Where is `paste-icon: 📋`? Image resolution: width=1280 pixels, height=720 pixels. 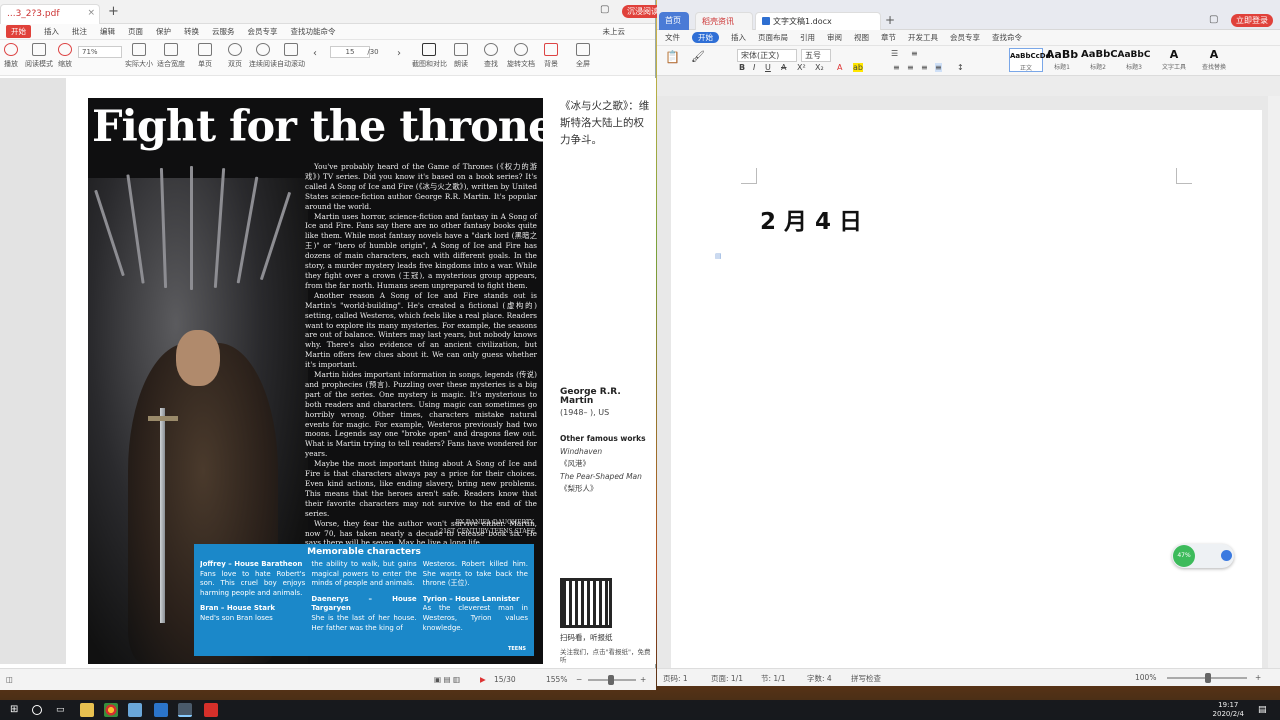
paste-icon: 📋 is located at coordinates (672, 57).